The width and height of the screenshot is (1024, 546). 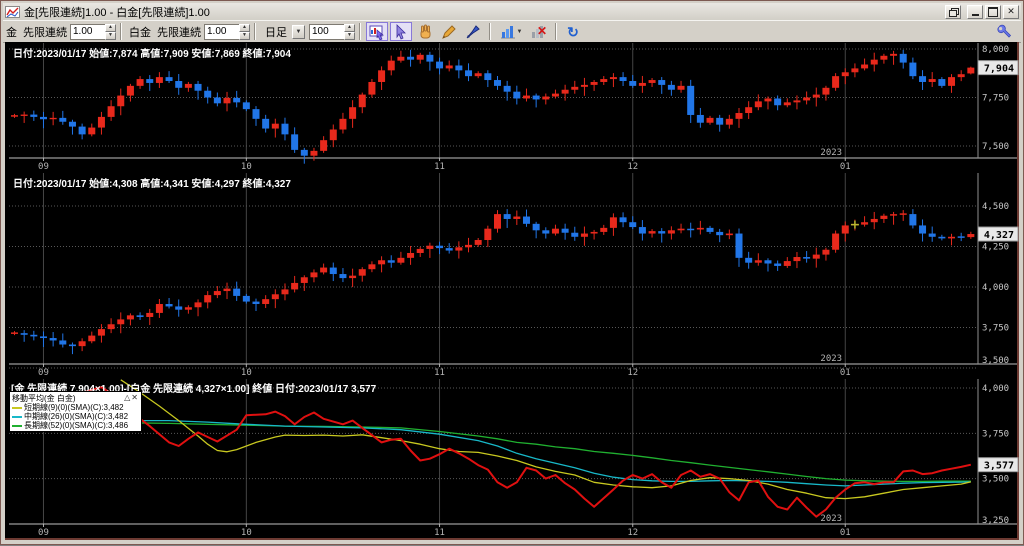 I want to click on svg-text: 7,500, so click(x=995, y=147).